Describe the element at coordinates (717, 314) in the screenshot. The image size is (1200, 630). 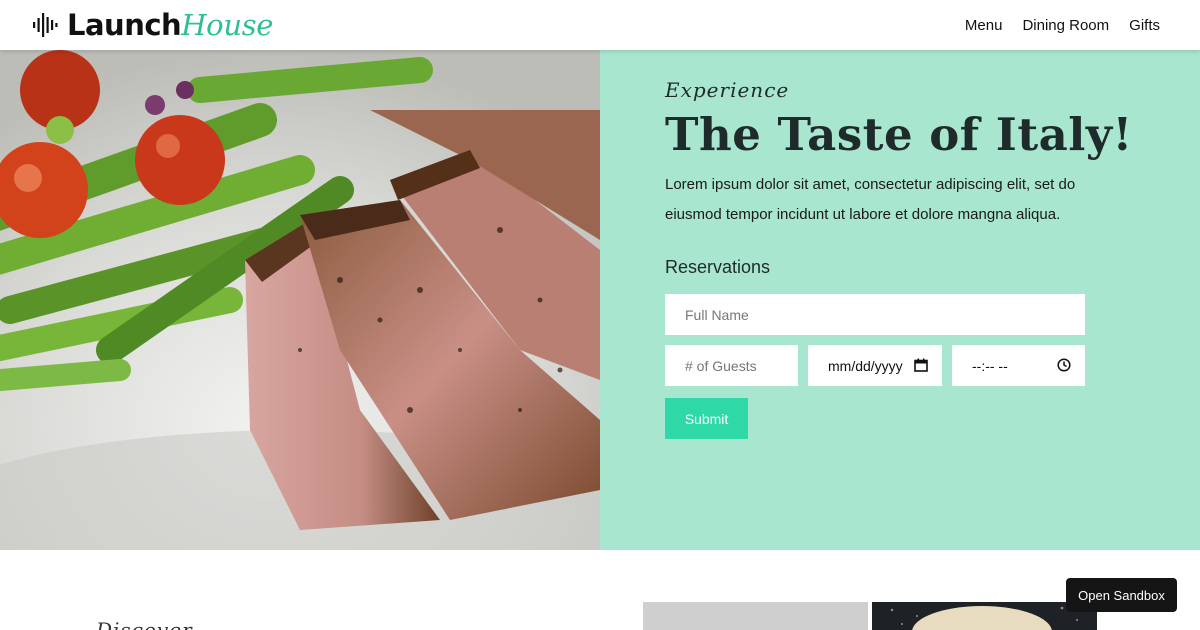
I see `full-name-placeholder: Full Name` at that location.